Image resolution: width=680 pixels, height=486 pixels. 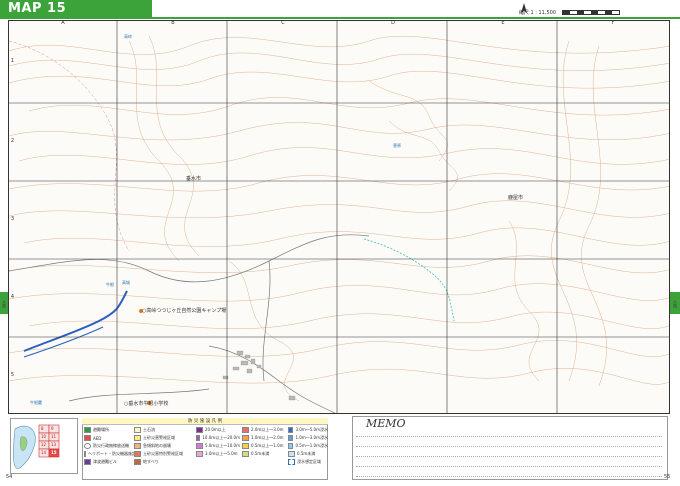 What do you see at coordinates (208, 421) in the screenshot?
I see `legend-header-4: 設` at bounding box center [208, 421].